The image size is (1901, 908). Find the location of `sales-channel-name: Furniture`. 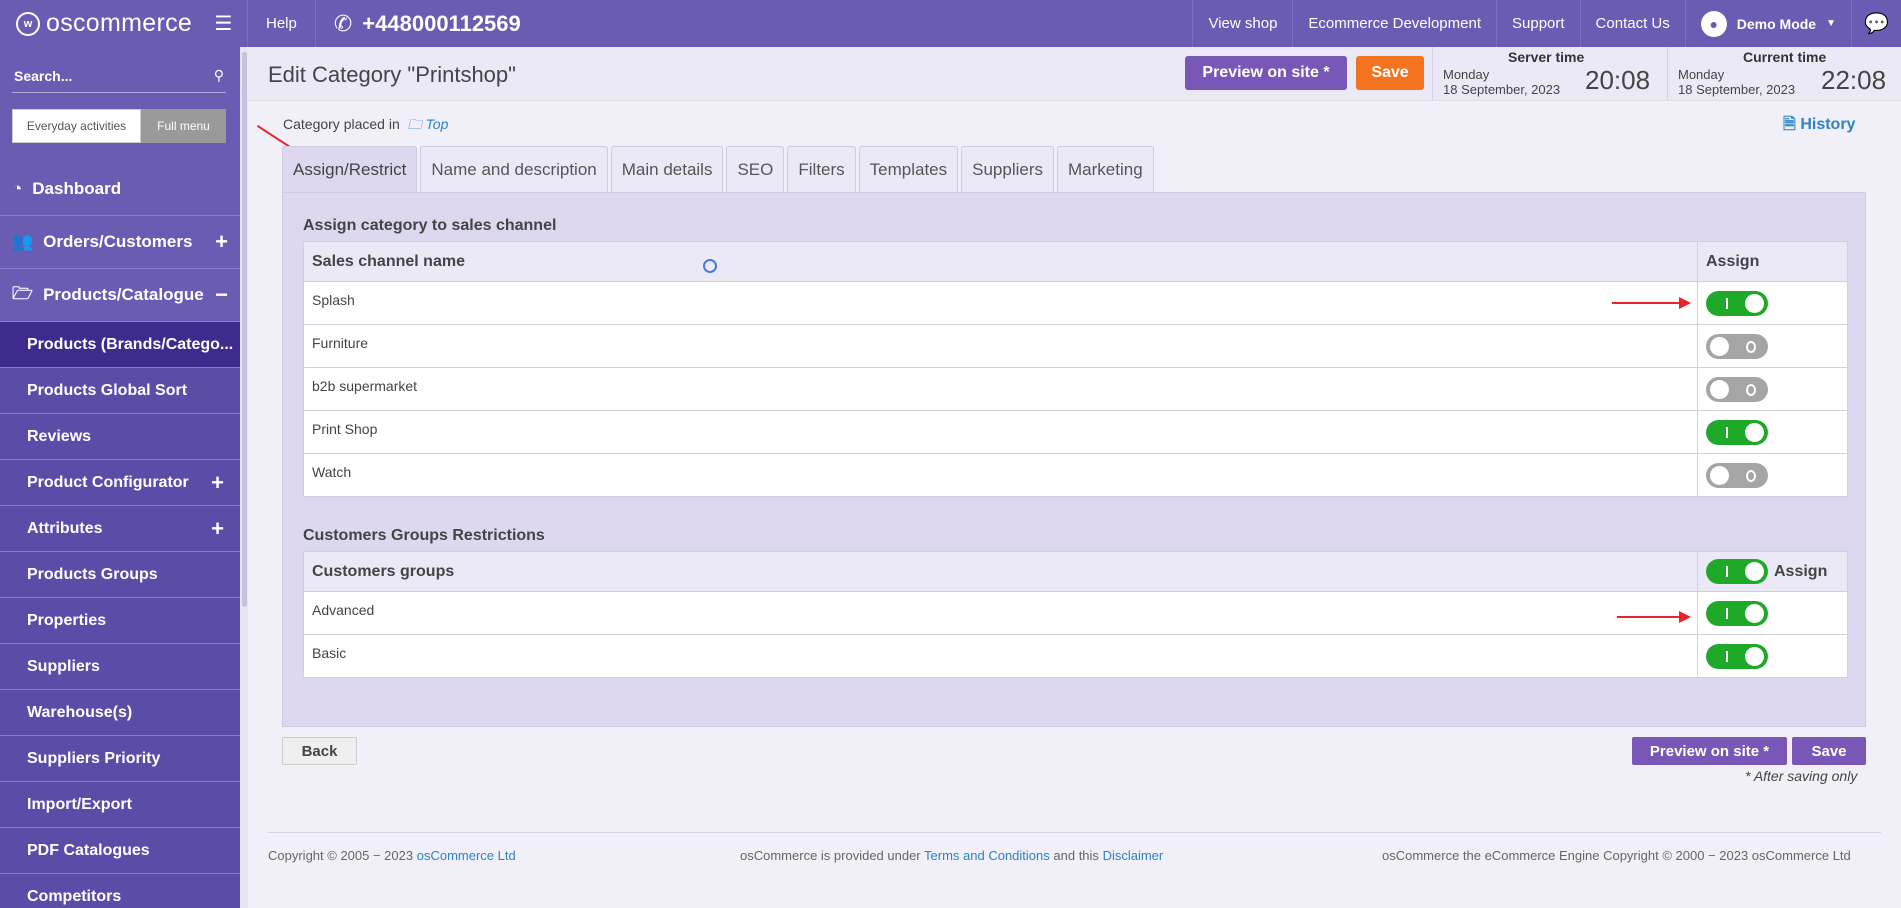

sales-channel-name: Furniture is located at coordinates (1000, 346).